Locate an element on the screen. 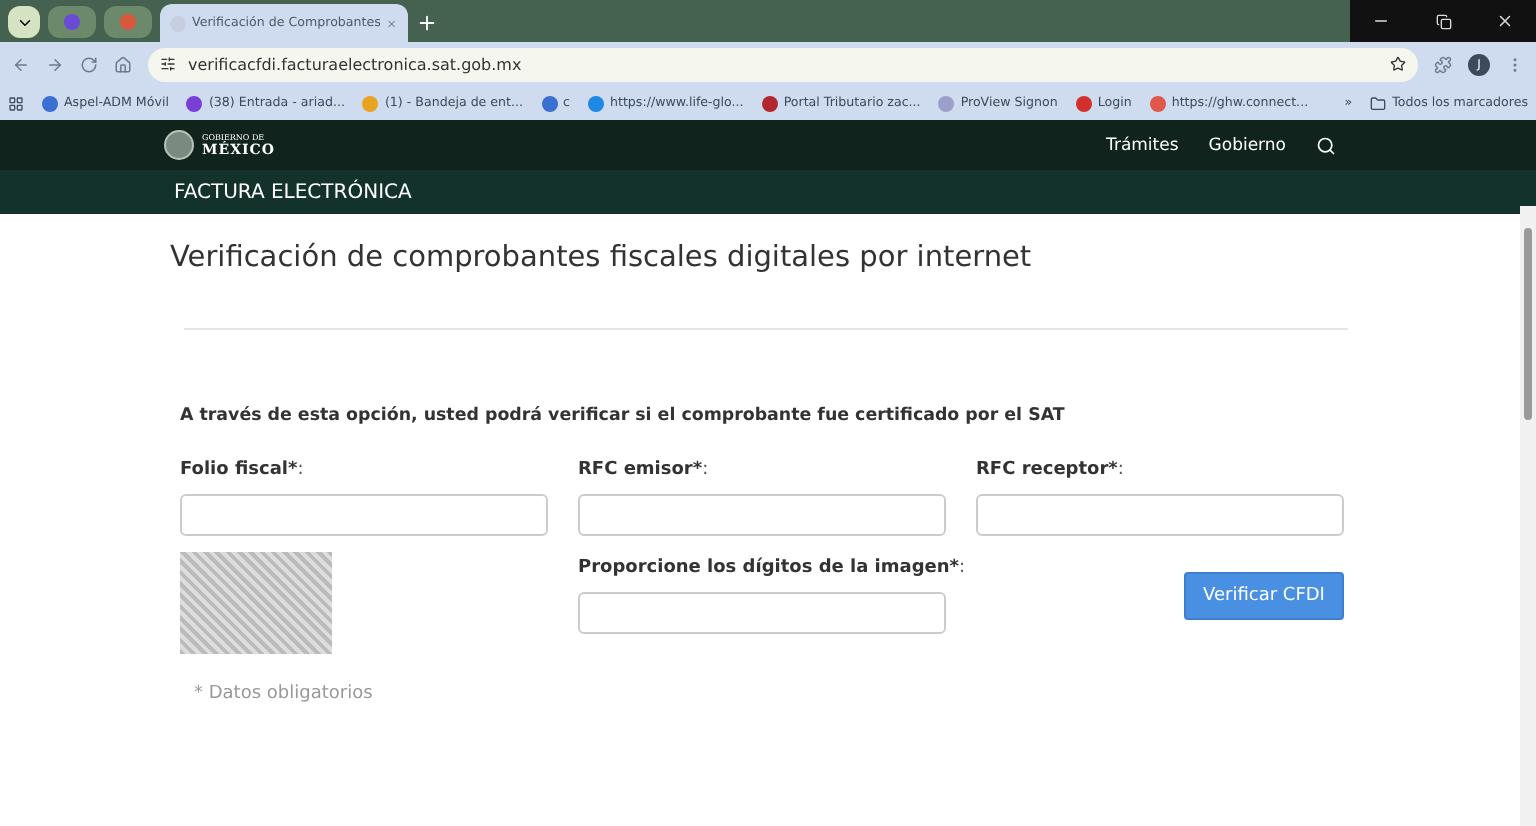 Image resolution: width=1536 pixels, height=826 pixels. puzzle-icon is located at coordinates (1443, 64).